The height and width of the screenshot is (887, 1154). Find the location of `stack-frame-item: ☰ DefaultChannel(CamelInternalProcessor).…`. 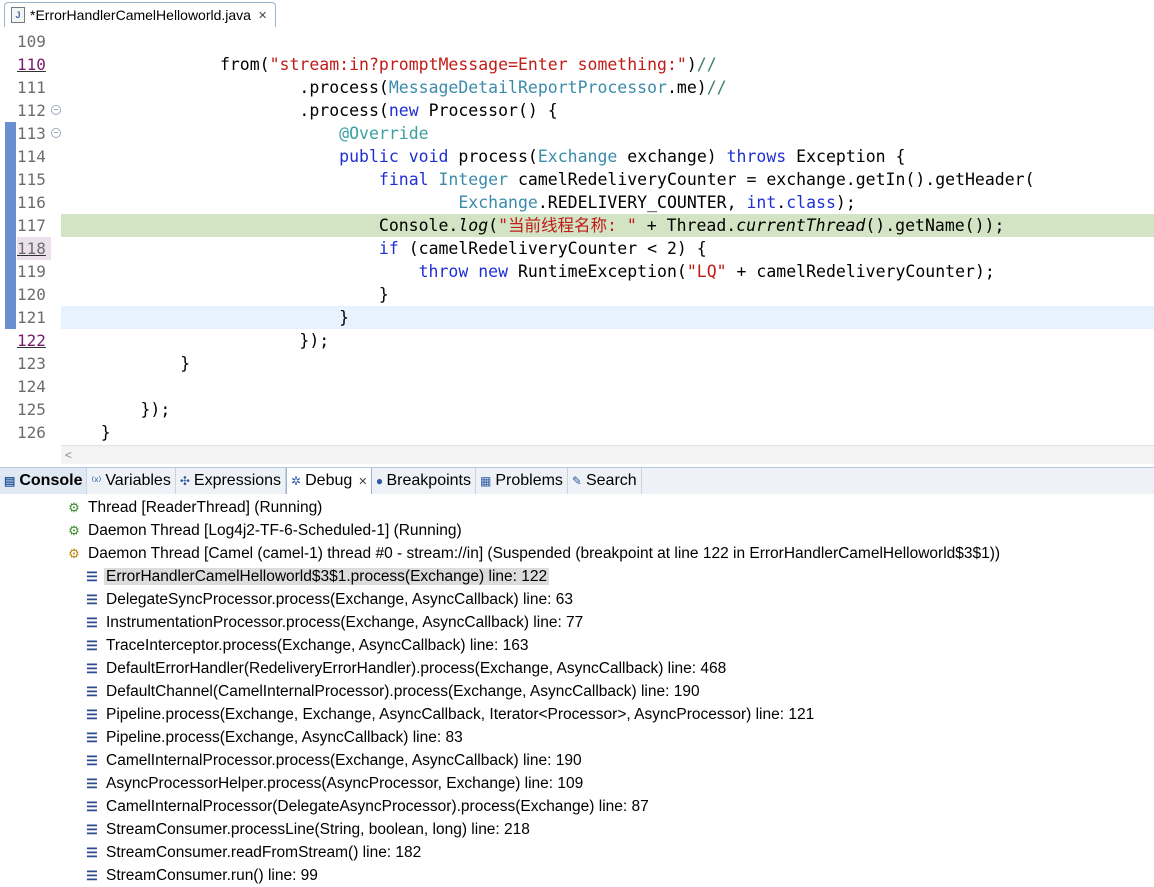

stack-frame-item: ☰ DefaultChannel(CamelInternalProcessor).… is located at coordinates (393, 691).